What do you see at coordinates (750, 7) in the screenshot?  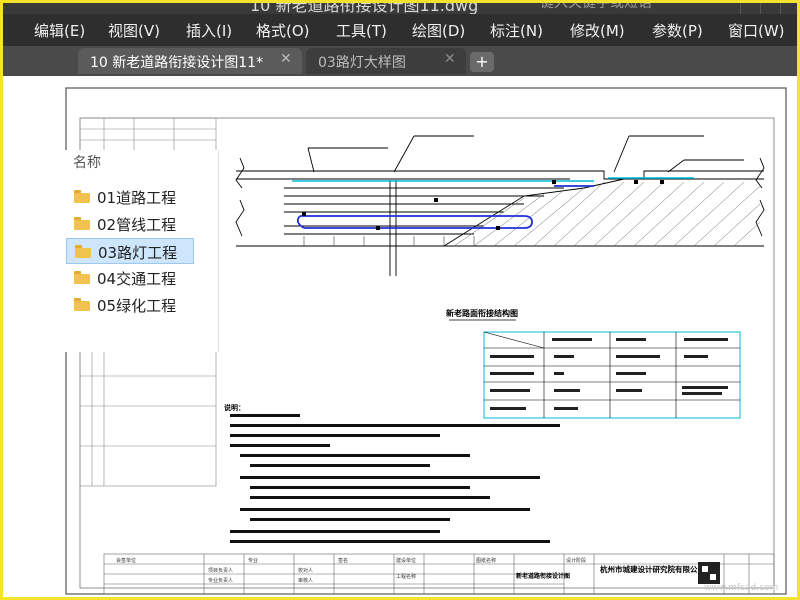 I see `minimize-button` at bounding box center [750, 7].